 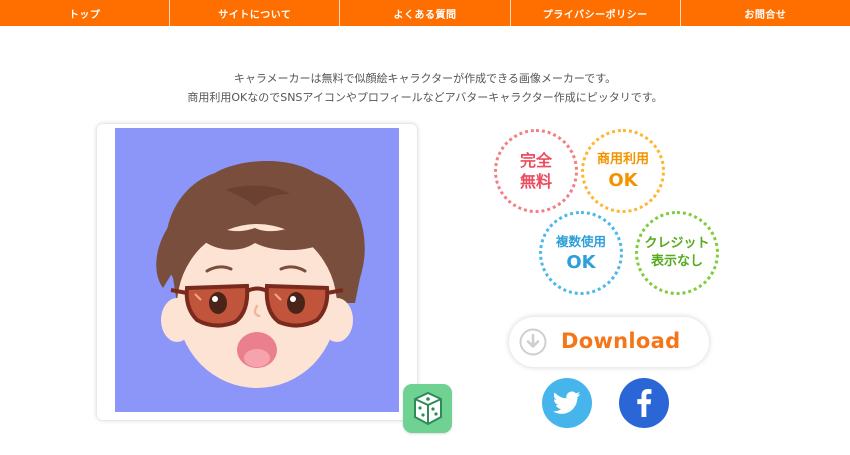 I want to click on avatar-illustration, so click(x=260, y=274).